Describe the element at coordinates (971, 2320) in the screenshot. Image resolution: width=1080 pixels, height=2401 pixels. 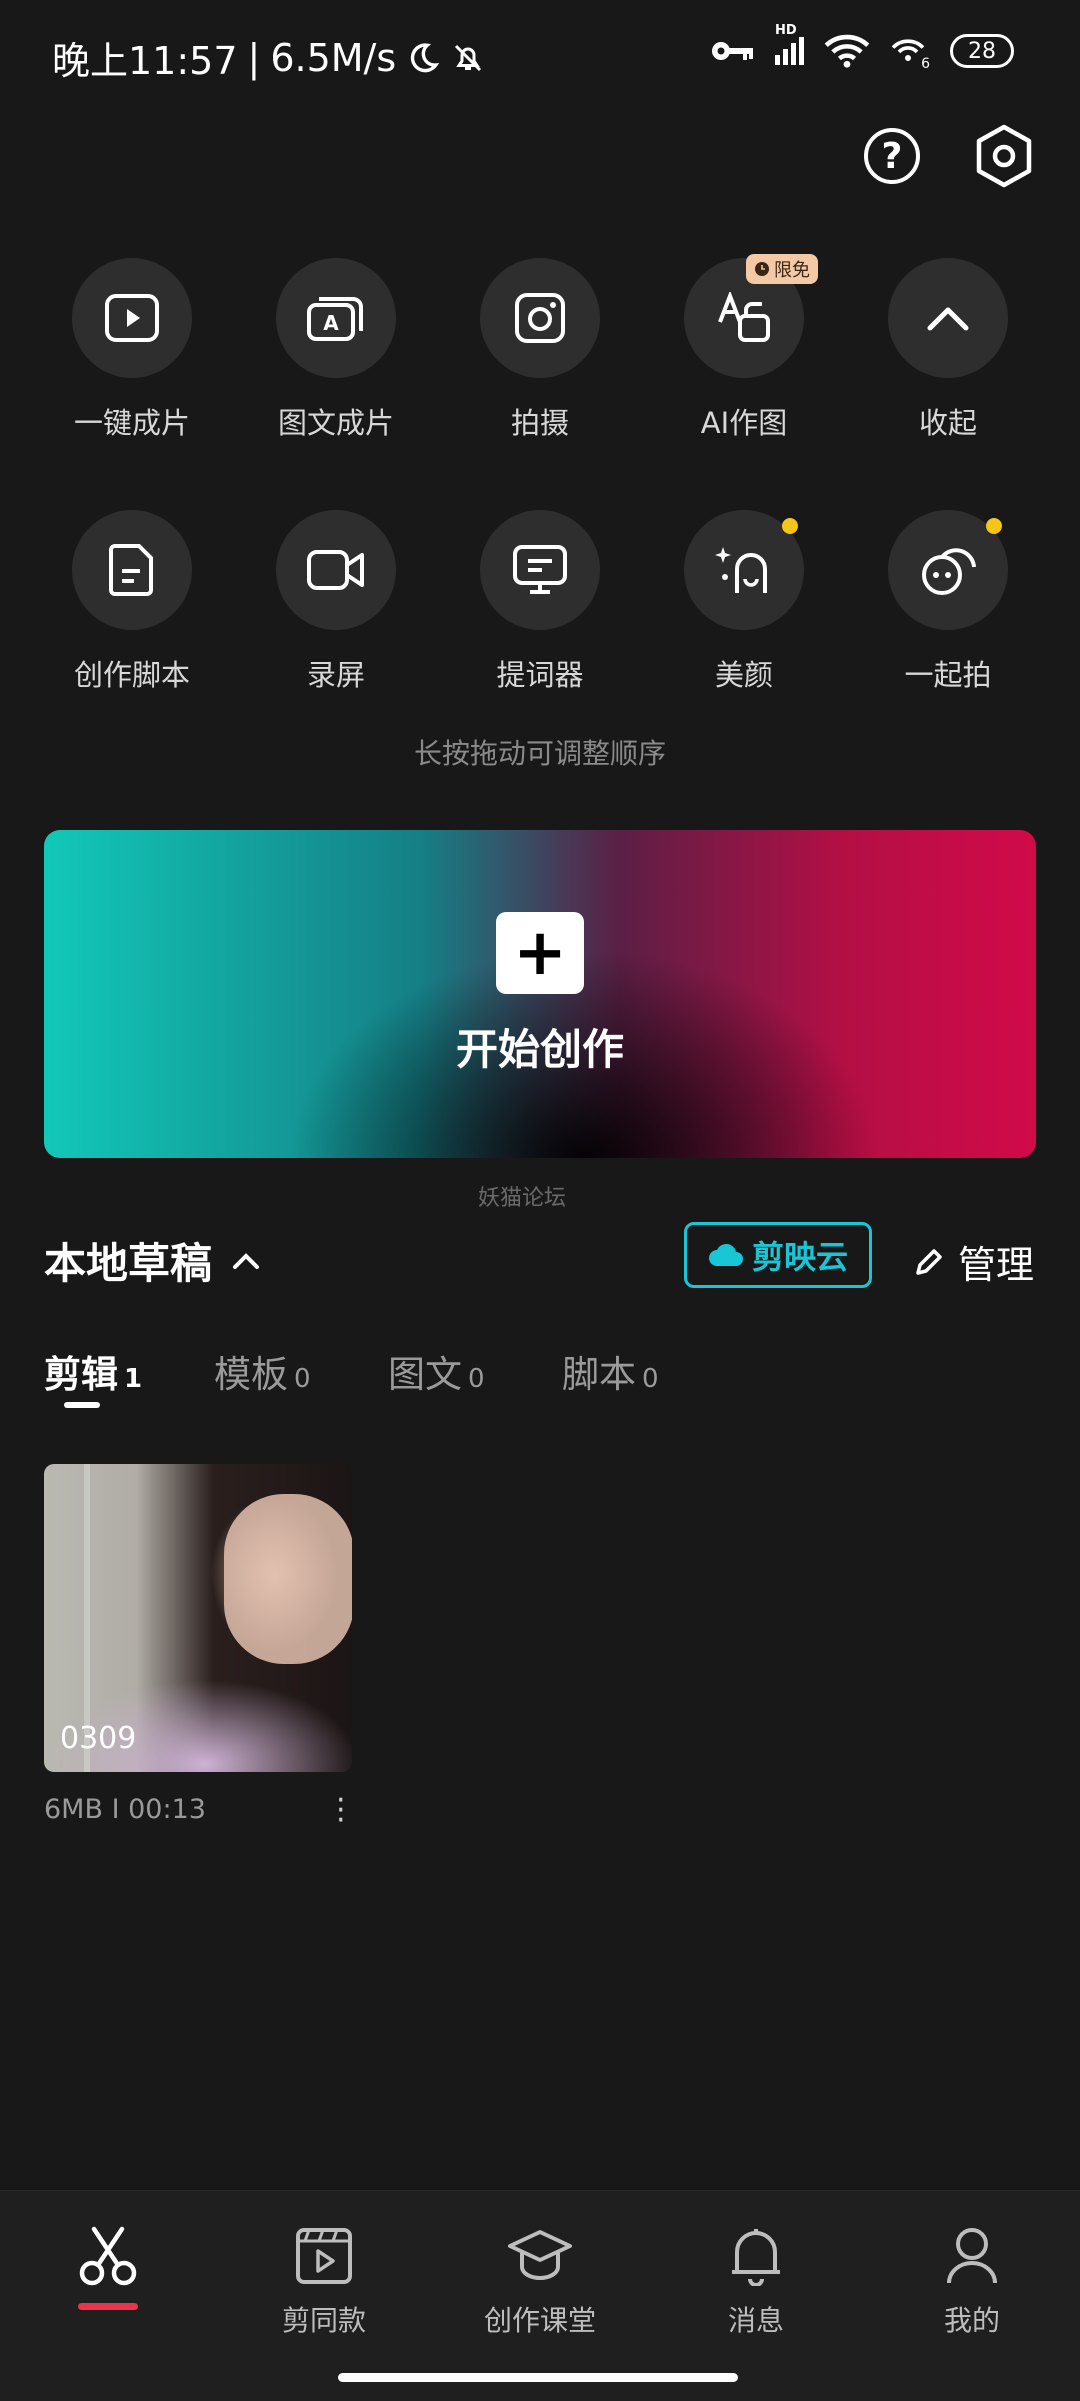
I see `nav-label: 我的` at that location.